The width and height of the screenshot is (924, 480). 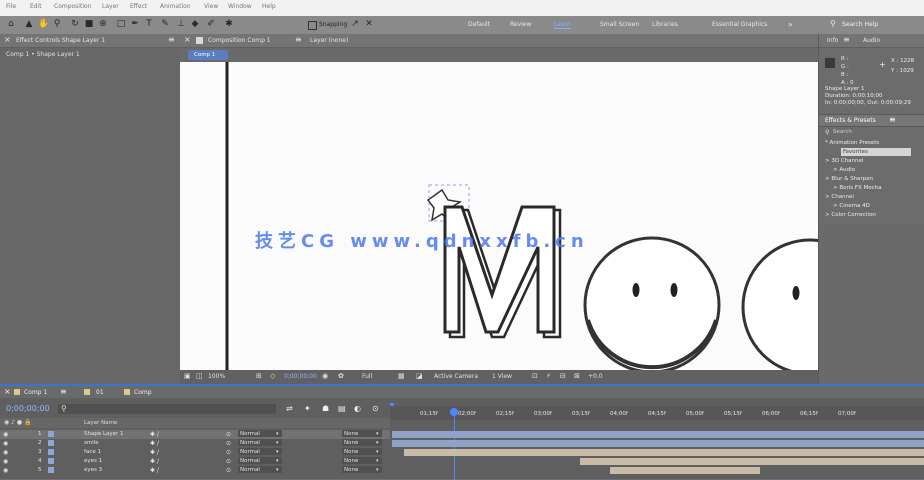 What do you see at coordinates (844, 170) in the screenshot?
I see `effect-item-audio: > Audio` at bounding box center [844, 170].